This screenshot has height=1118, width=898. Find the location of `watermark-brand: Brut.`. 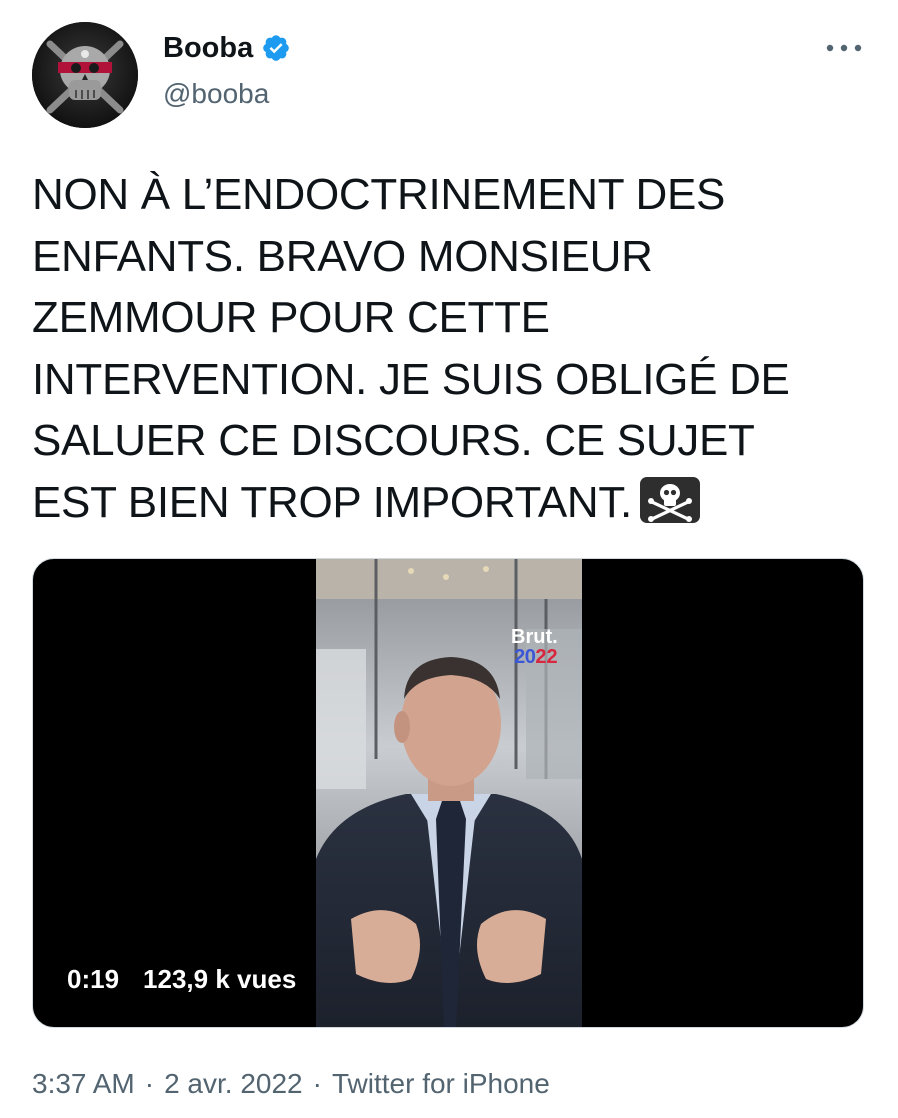

watermark-brand: Brut. is located at coordinates (534, 637).